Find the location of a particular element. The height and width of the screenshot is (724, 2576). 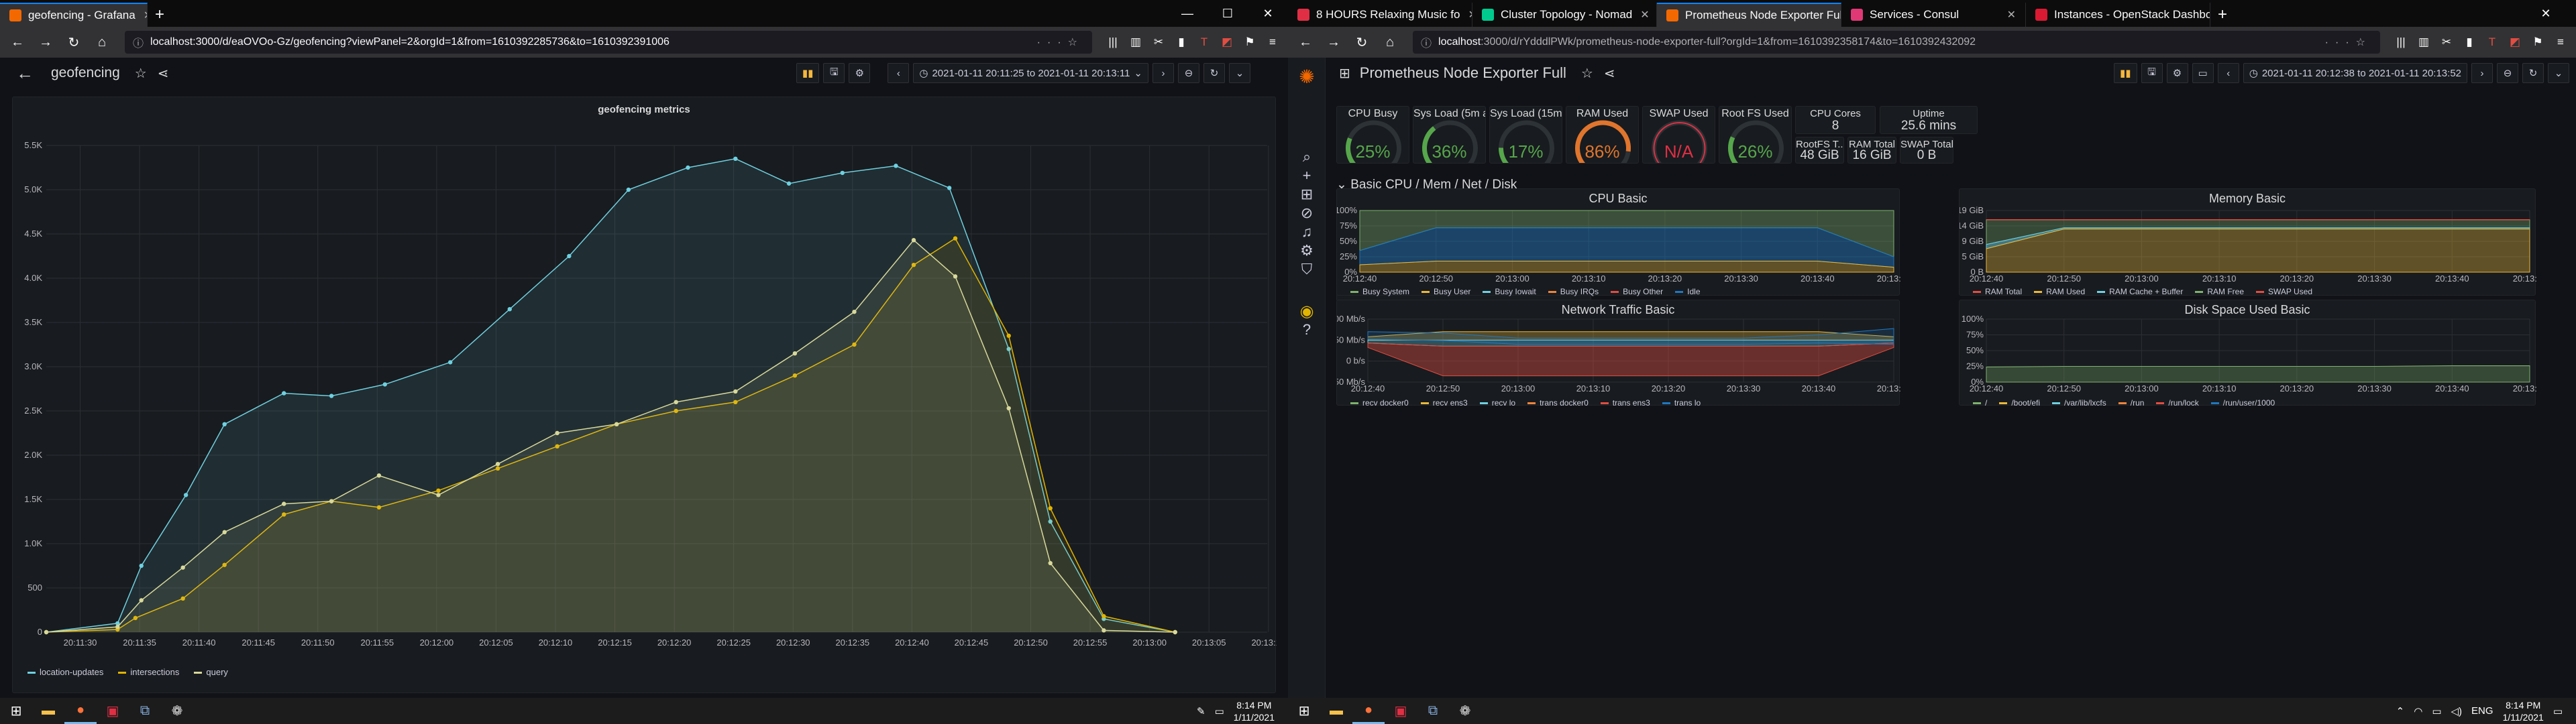

refresh-interval-dropdown: ⌄ is located at coordinates (2558, 73).